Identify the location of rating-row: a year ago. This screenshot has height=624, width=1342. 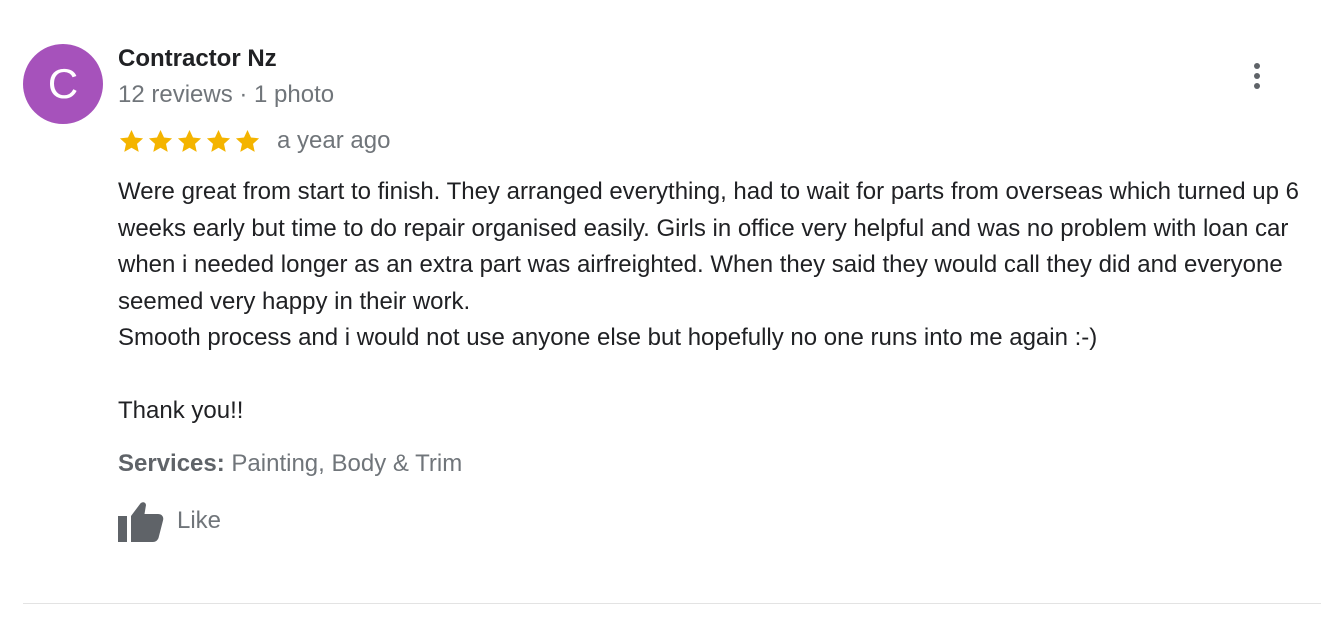
(254, 141).